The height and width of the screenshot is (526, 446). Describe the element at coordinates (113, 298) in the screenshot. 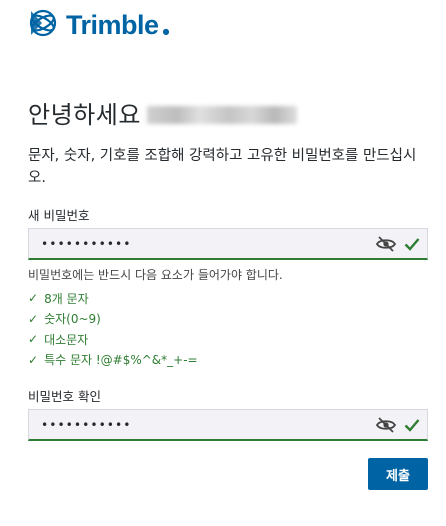

I see `requirement-item: ✓ 8개 문자` at that location.